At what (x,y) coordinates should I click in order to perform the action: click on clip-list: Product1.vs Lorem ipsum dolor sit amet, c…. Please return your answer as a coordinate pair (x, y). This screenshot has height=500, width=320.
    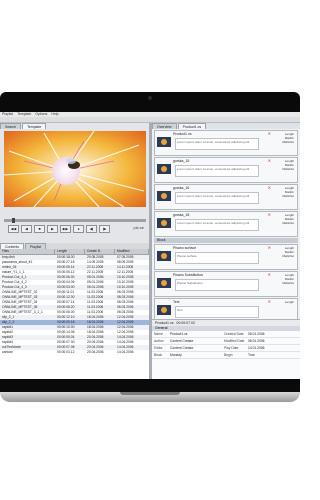
    Looking at the image, I should click on (226, 183).